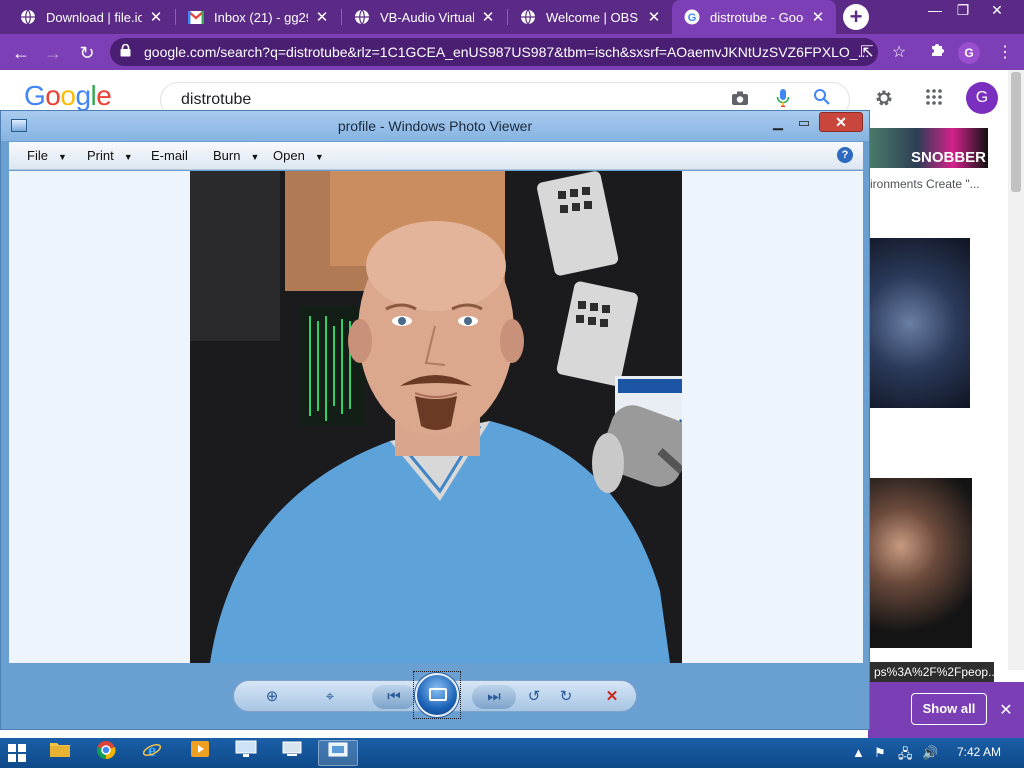 The width and height of the screenshot is (1024, 768). I want to click on close-window-button: ✕, so click(841, 122).